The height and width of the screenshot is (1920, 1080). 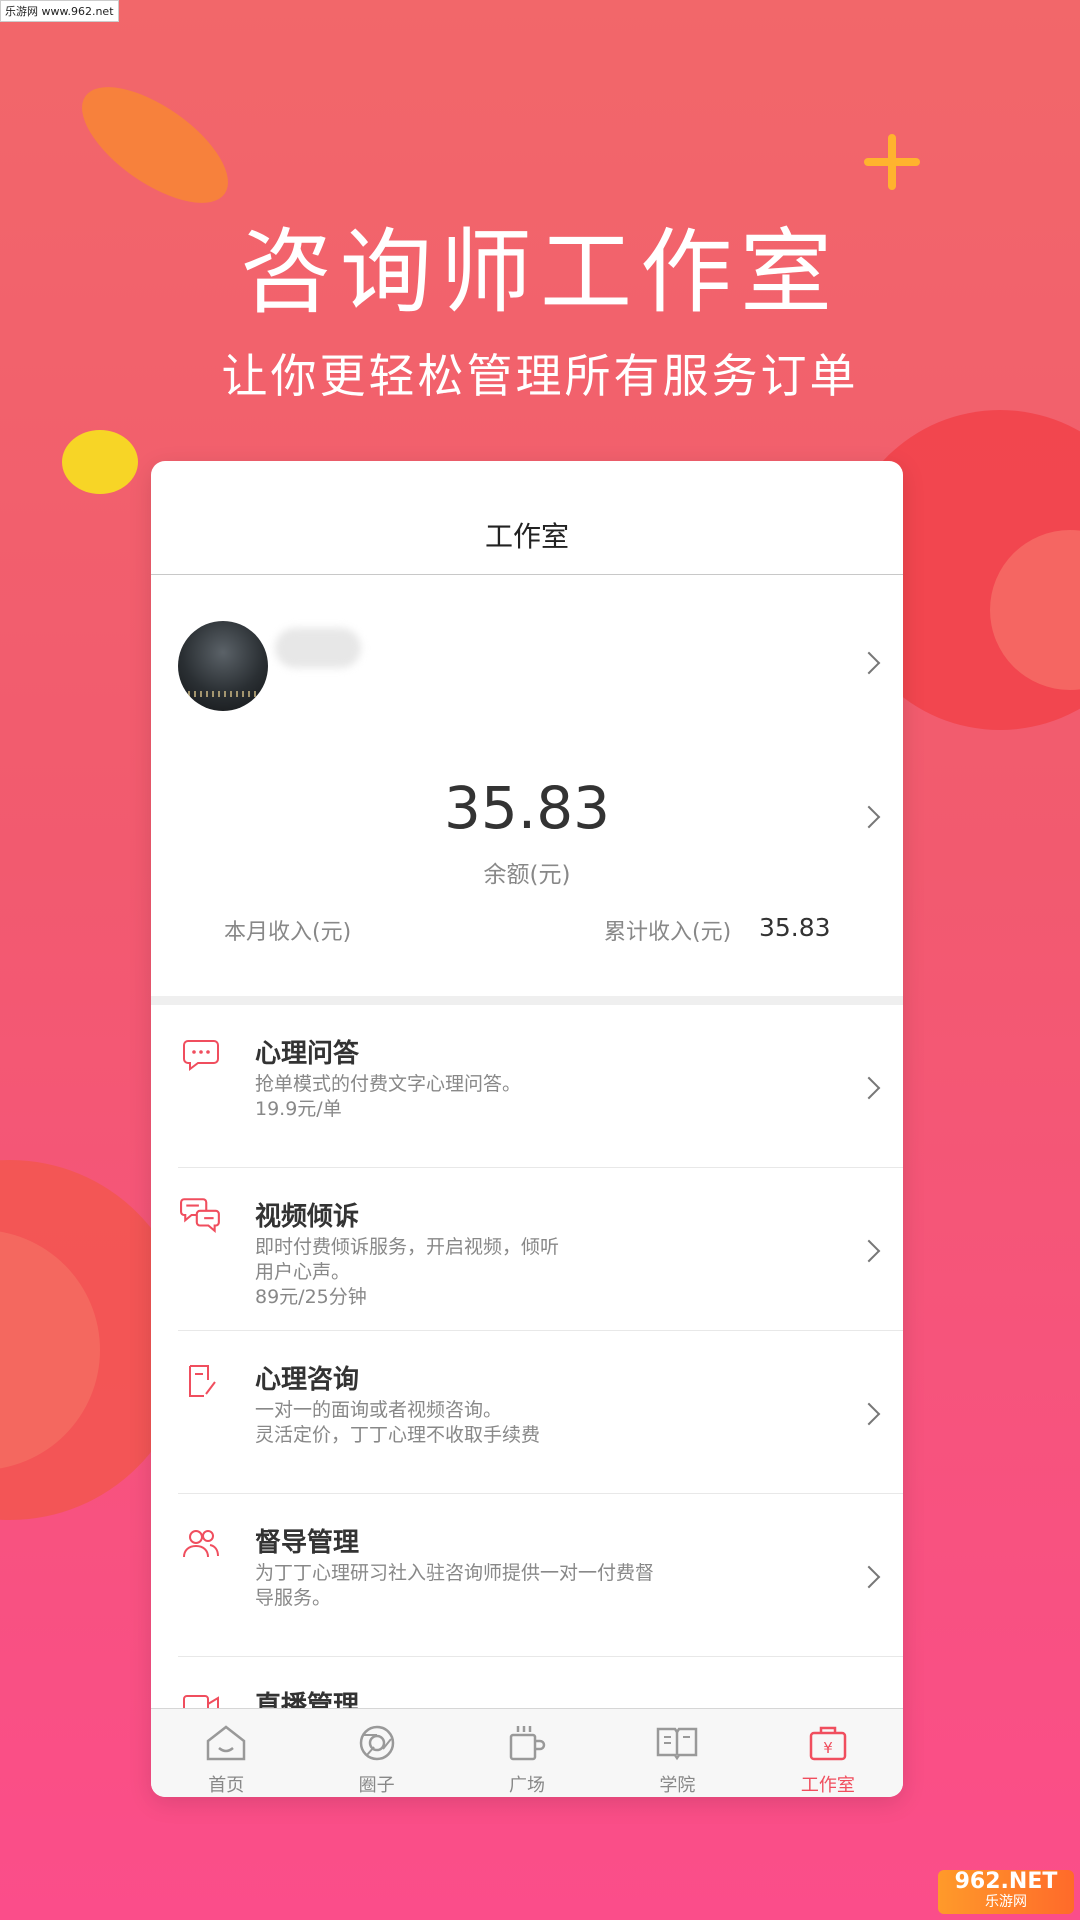 I want to click on service-desc-line: 为丁丁心理研习社入驻咨询师提供一对一付费督, so click(x=455, y=1573).